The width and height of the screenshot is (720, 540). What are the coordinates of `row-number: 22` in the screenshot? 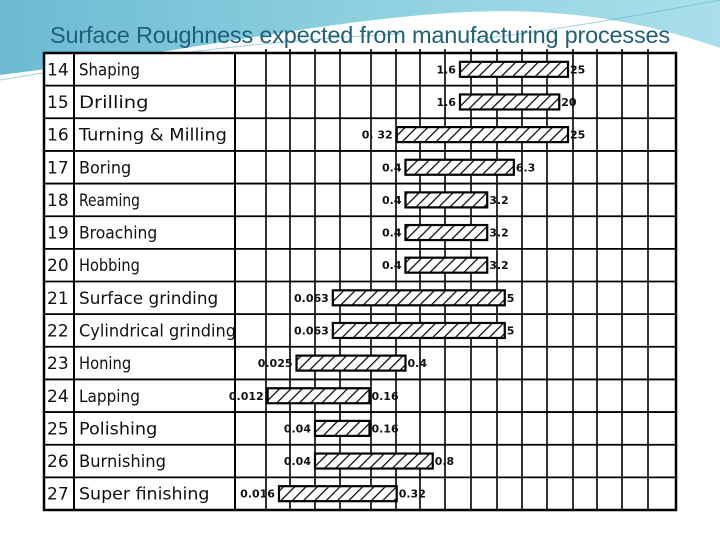 It's located at (58, 331).